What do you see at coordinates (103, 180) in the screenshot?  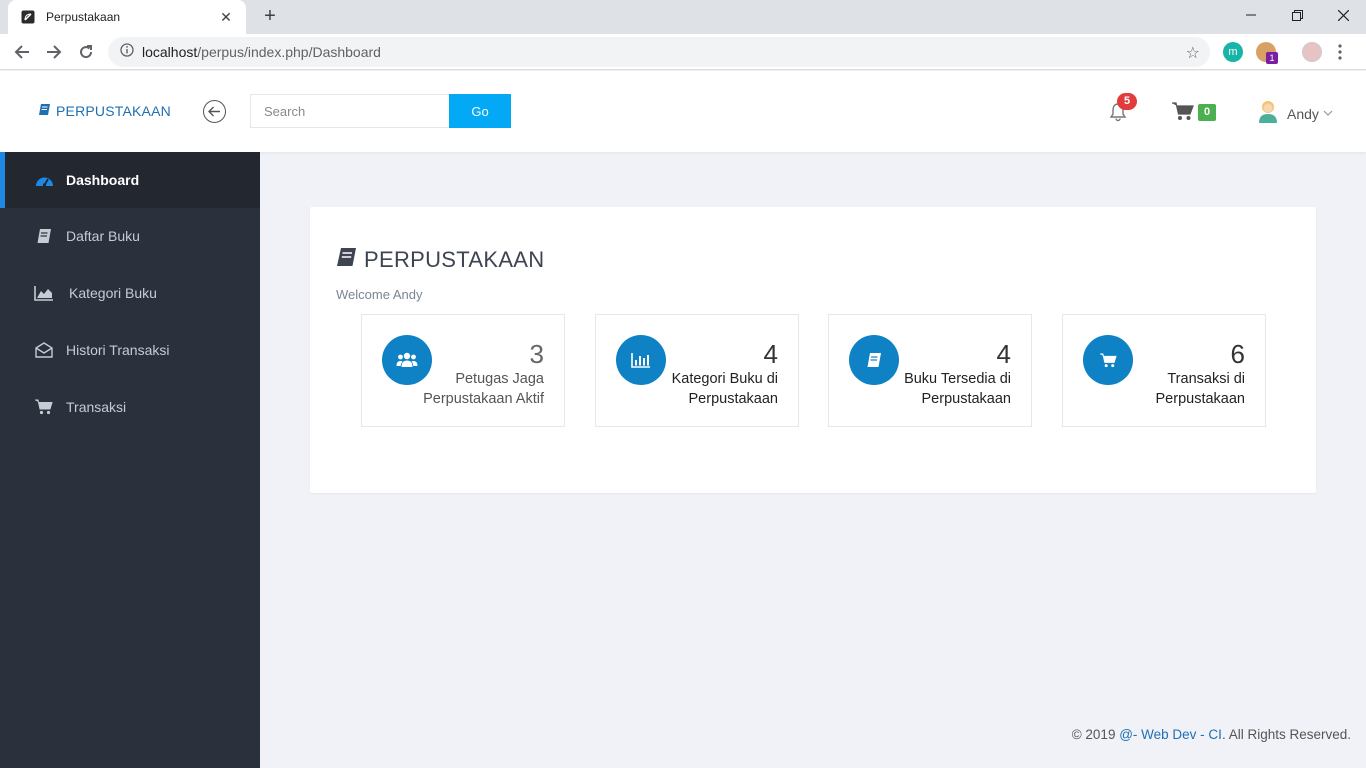 I see `sidebar-item-label: Dashboard` at bounding box center [103, 180].